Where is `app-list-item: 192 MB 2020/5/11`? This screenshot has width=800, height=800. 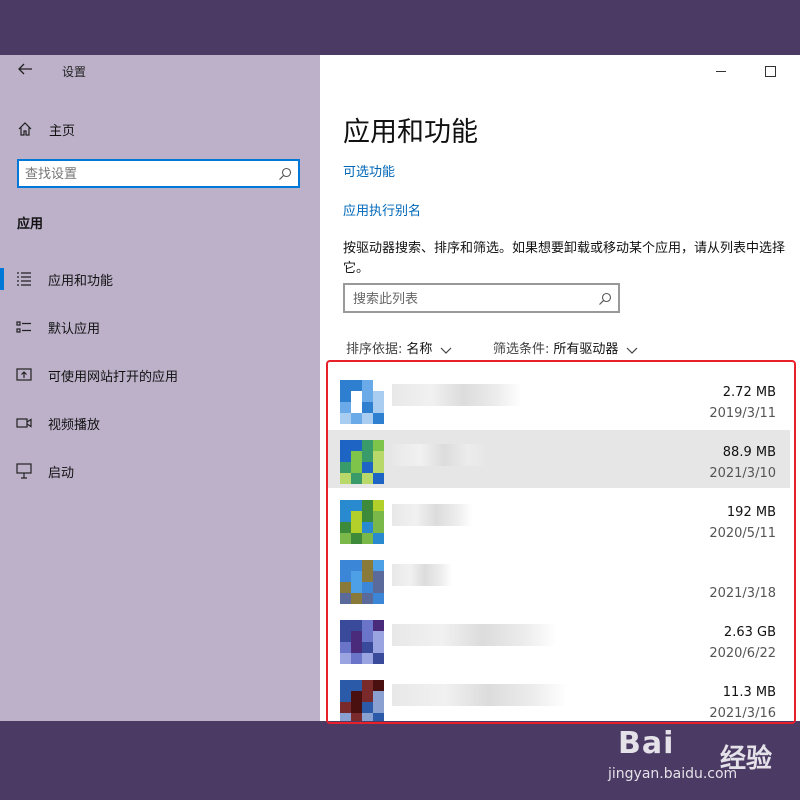
app-list-item: 192 MB 2020/5/11 is located at coordinates (558, 519).